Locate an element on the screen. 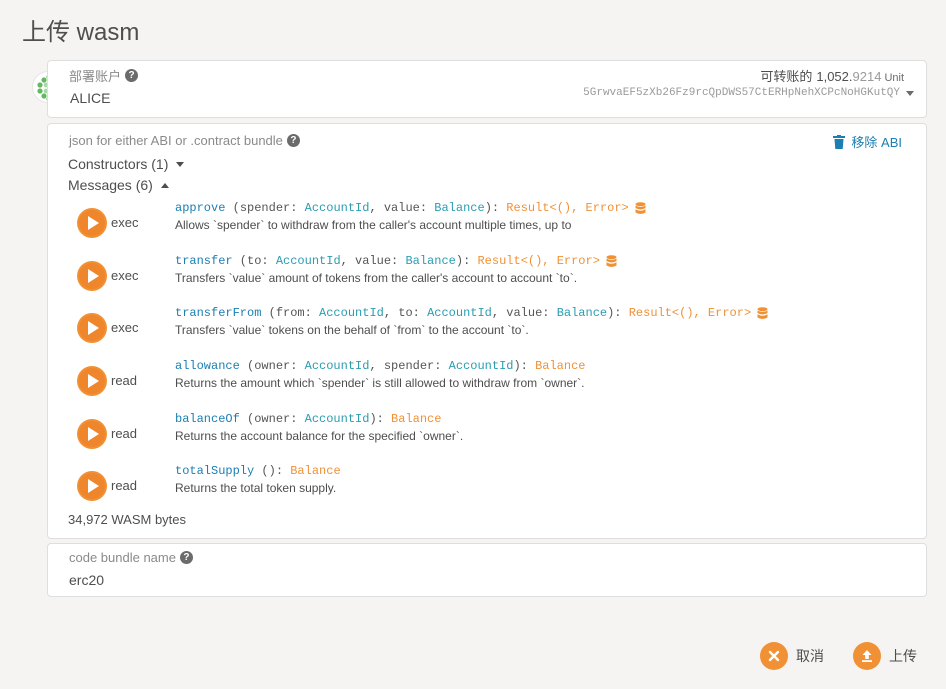 This screenshot has width=946, height=689. upload-button: 上传 is located at coordinates (885, 656).